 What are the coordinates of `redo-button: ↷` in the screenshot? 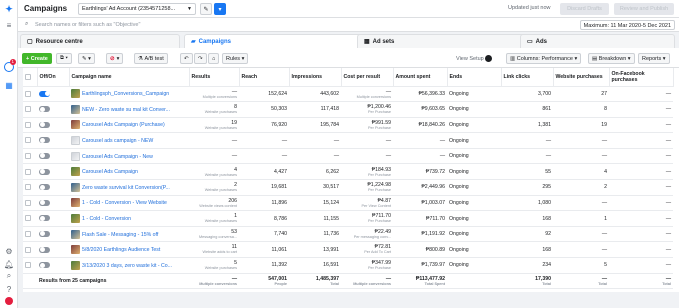 It's located at (200, 58).